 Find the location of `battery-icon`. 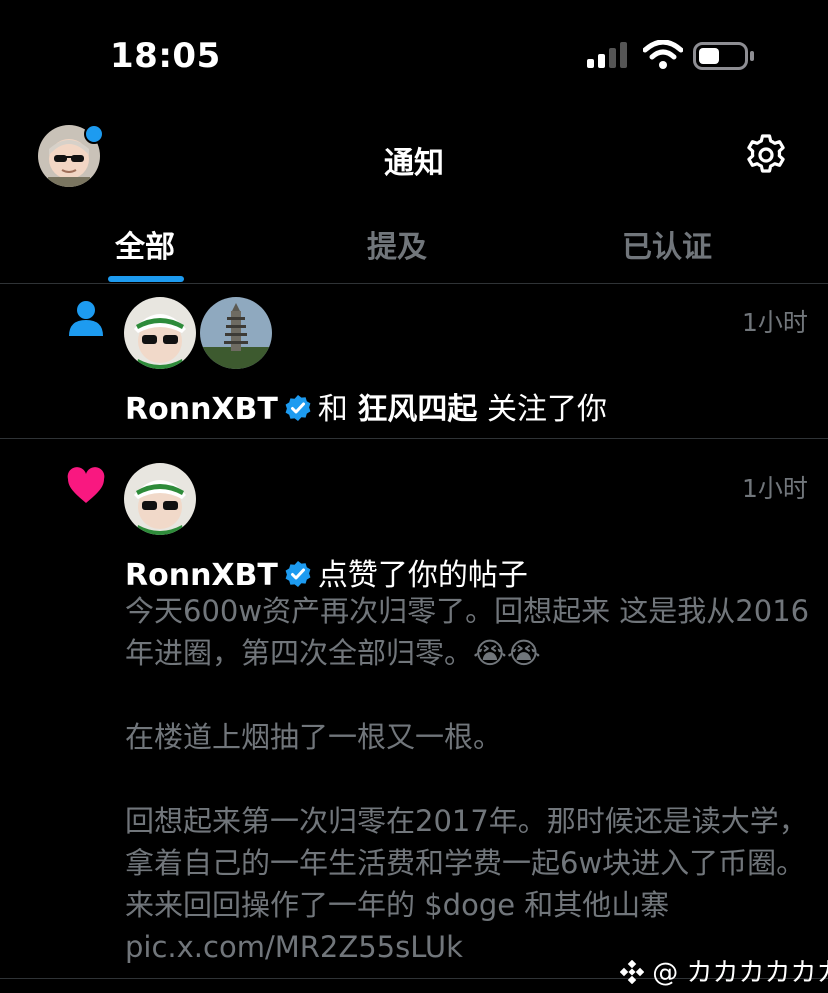

battery-icon is located at coordinates (723, 56).